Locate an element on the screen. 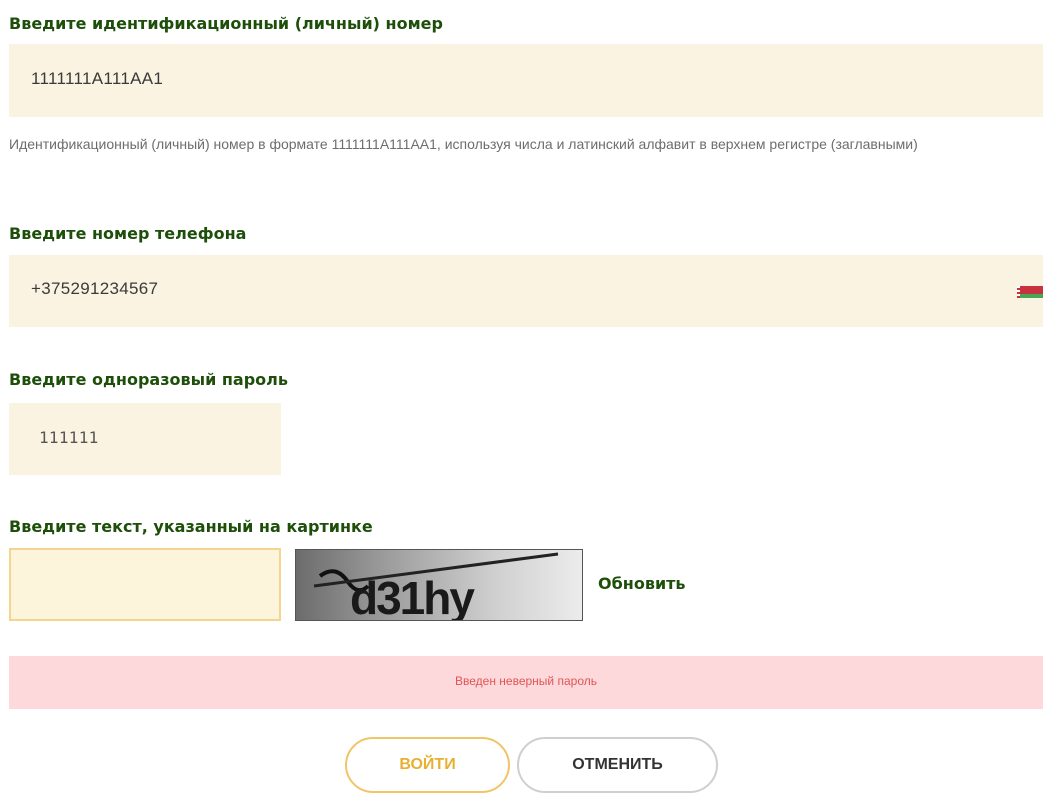 This screenshot has height=793, width=1043. error-banner: Введен неверный пароль is located at coordinates (526, 682).